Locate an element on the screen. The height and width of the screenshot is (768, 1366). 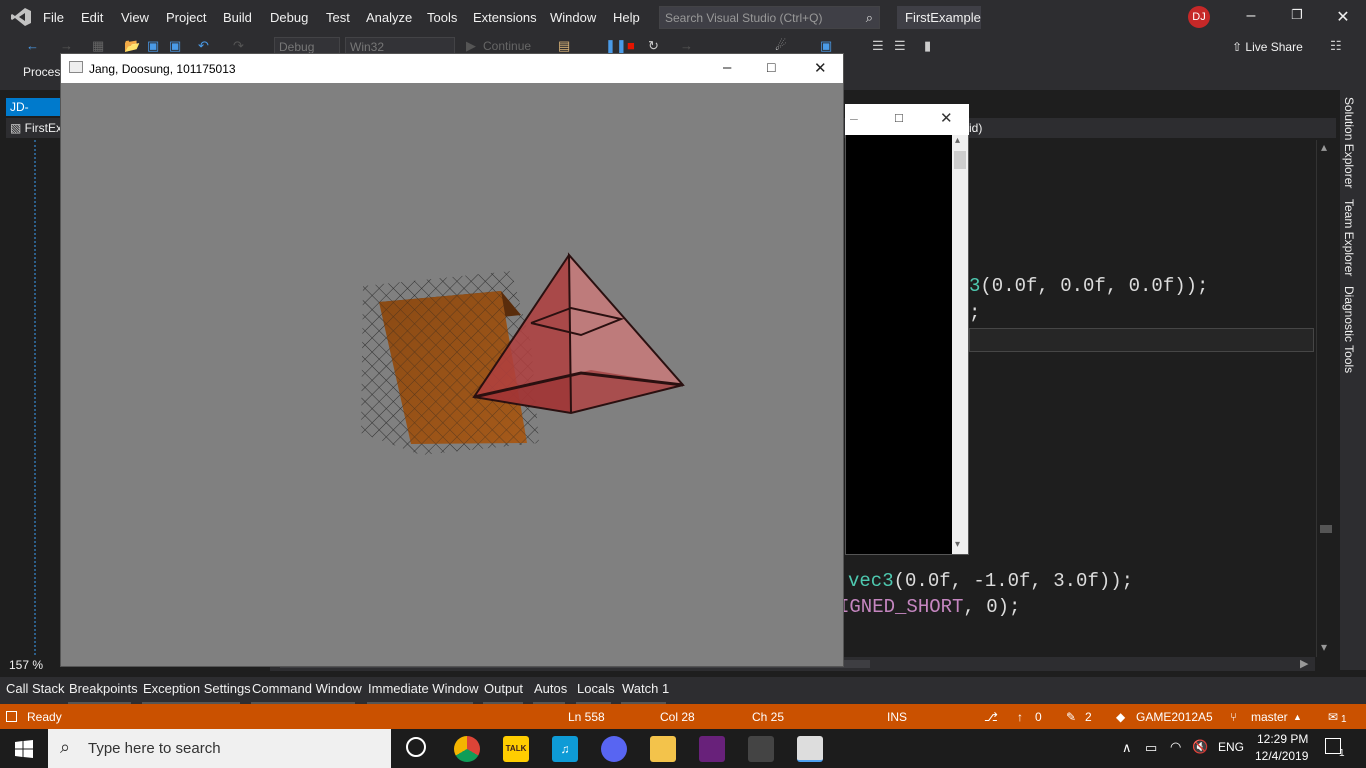
push-arrow-icon: ↑ is located at coordinates (1020, 717).